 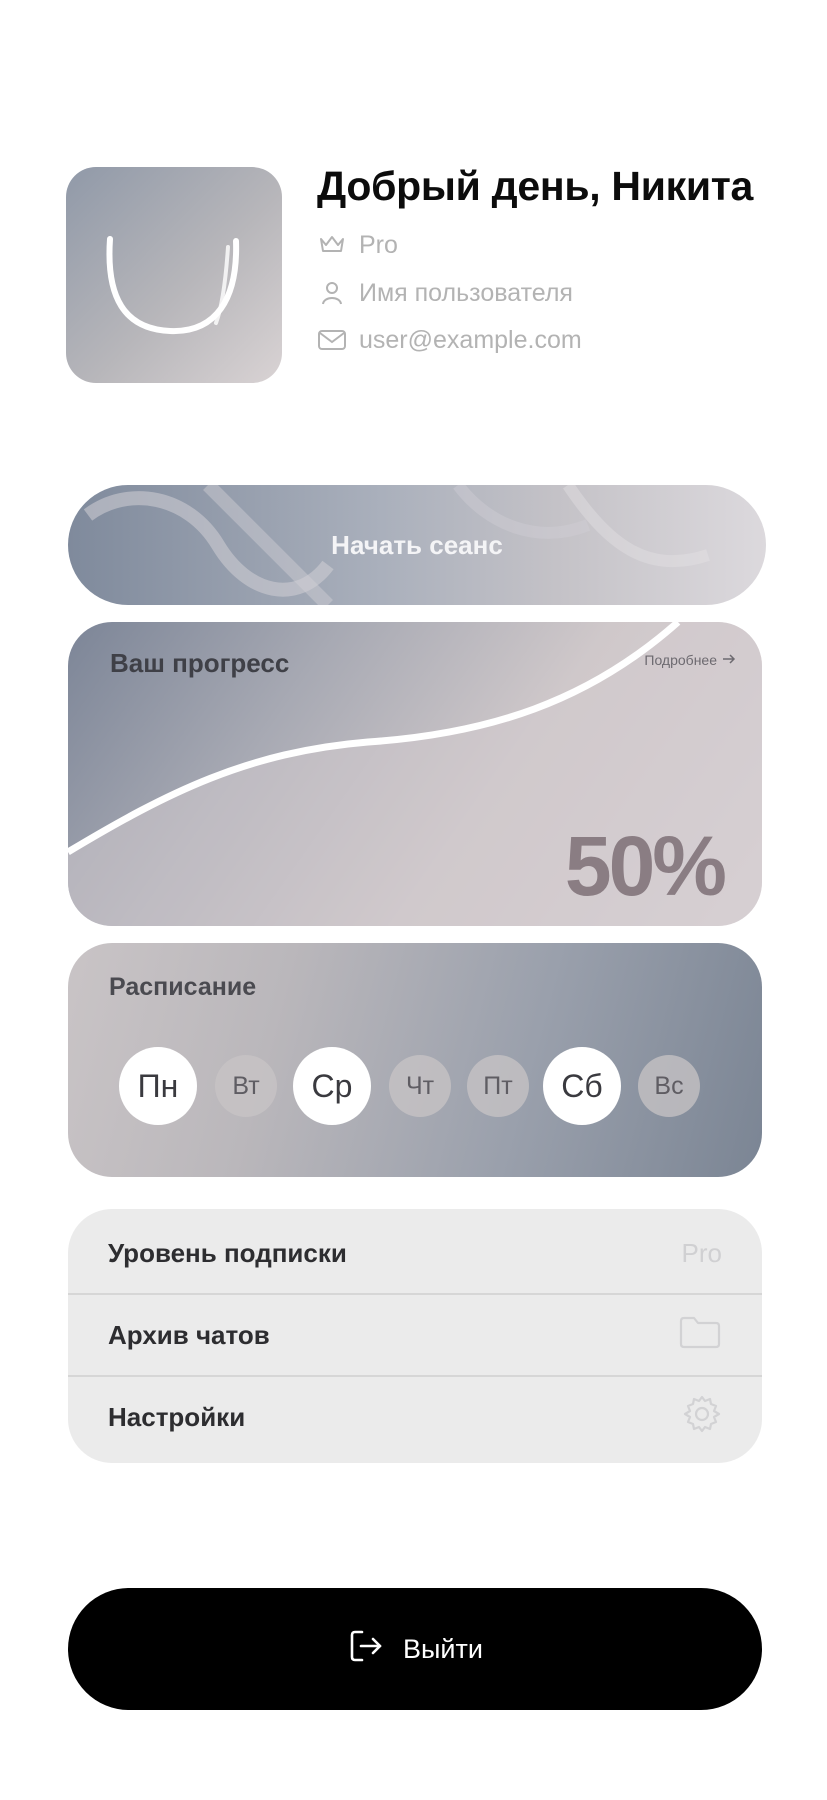 What do you see at coordinates (415, 1253) in the screenshot?
I see `menu-item-subscription: Уровень подписки Pro` at bounding box center [415, 1253].